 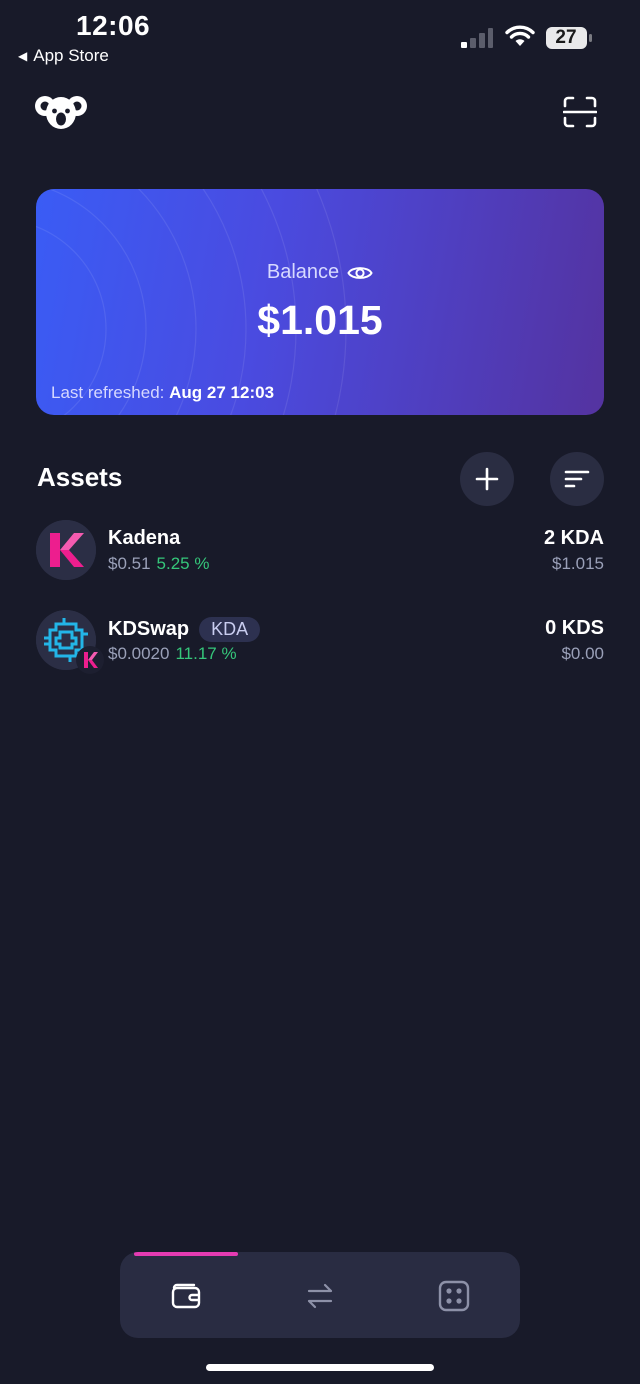 I want to click on balance-label: Balance, so click(x=303, y=272).